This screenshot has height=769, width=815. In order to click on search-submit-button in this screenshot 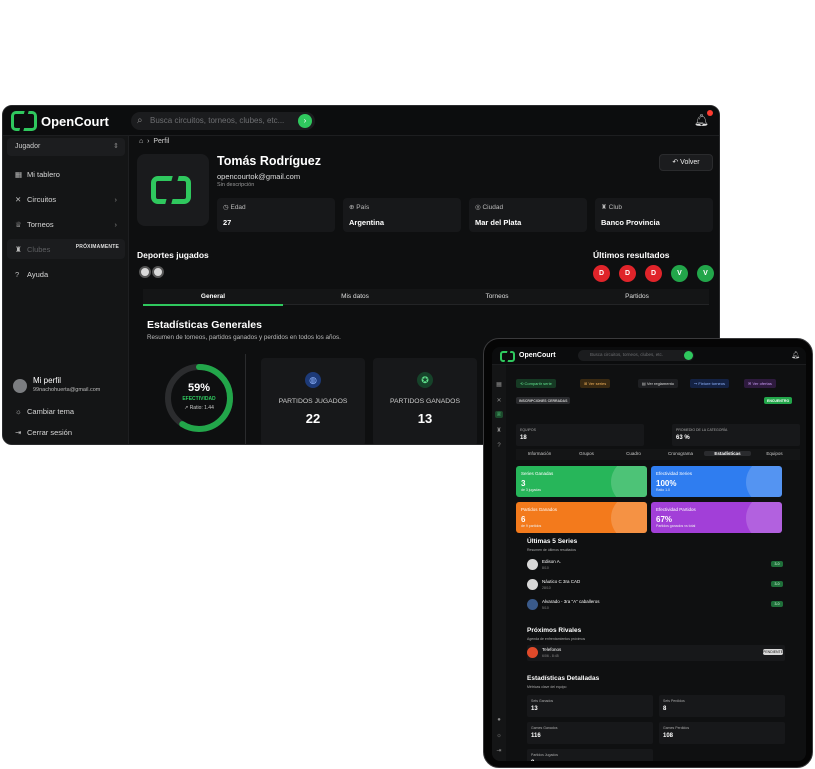, I will do `click(688, 355)`.